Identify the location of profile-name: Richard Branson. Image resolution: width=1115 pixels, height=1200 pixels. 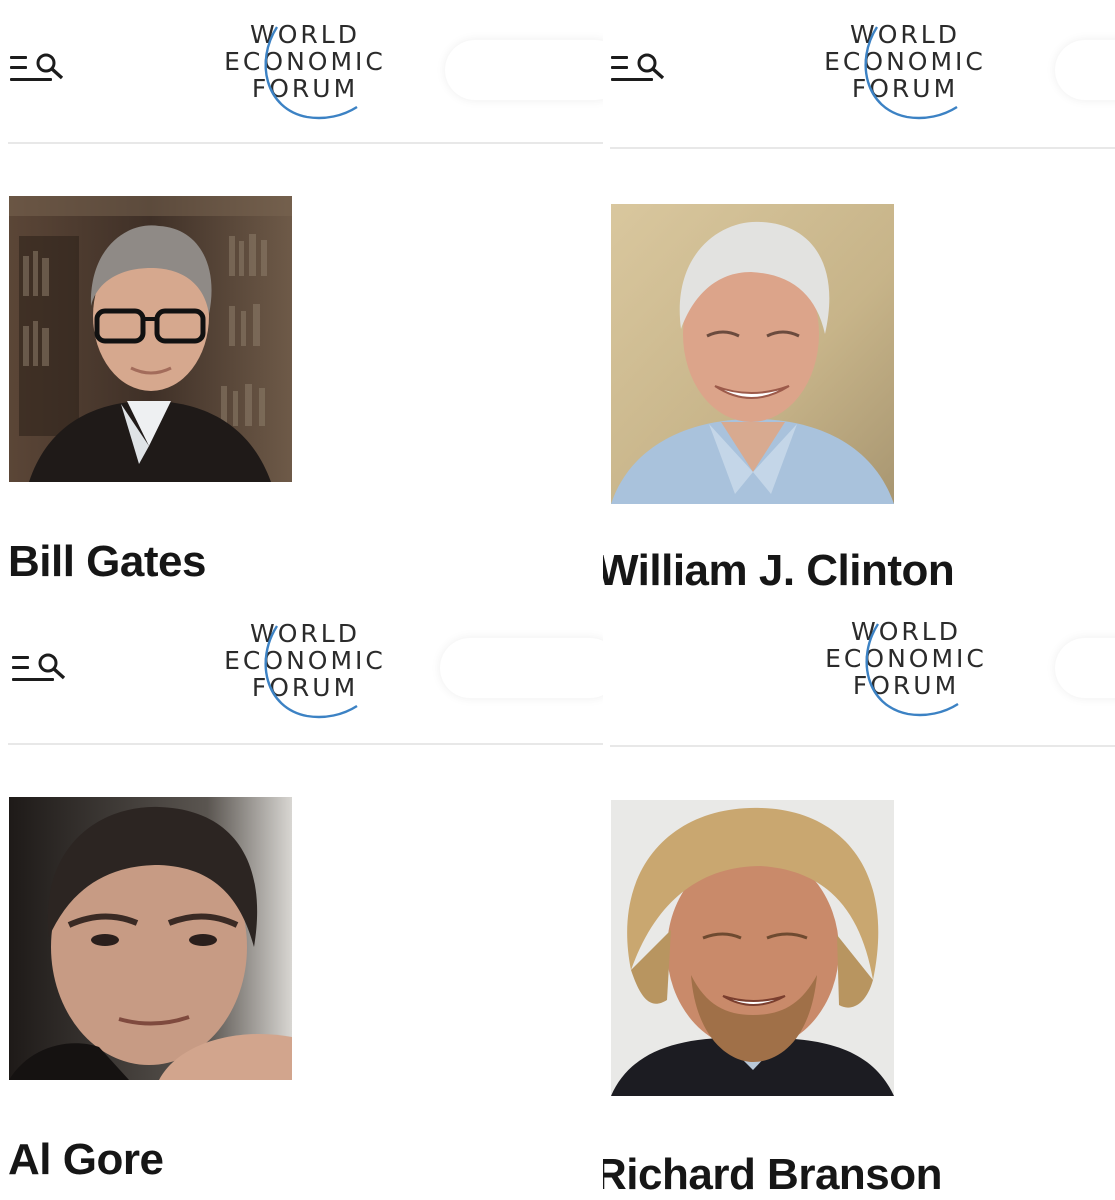
(773, 1175).